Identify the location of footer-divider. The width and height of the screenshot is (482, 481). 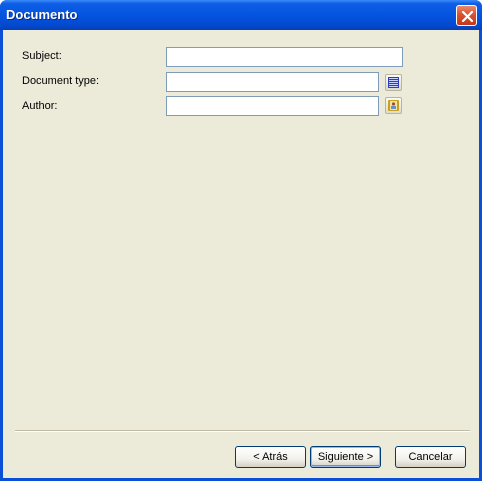
(242, 431).